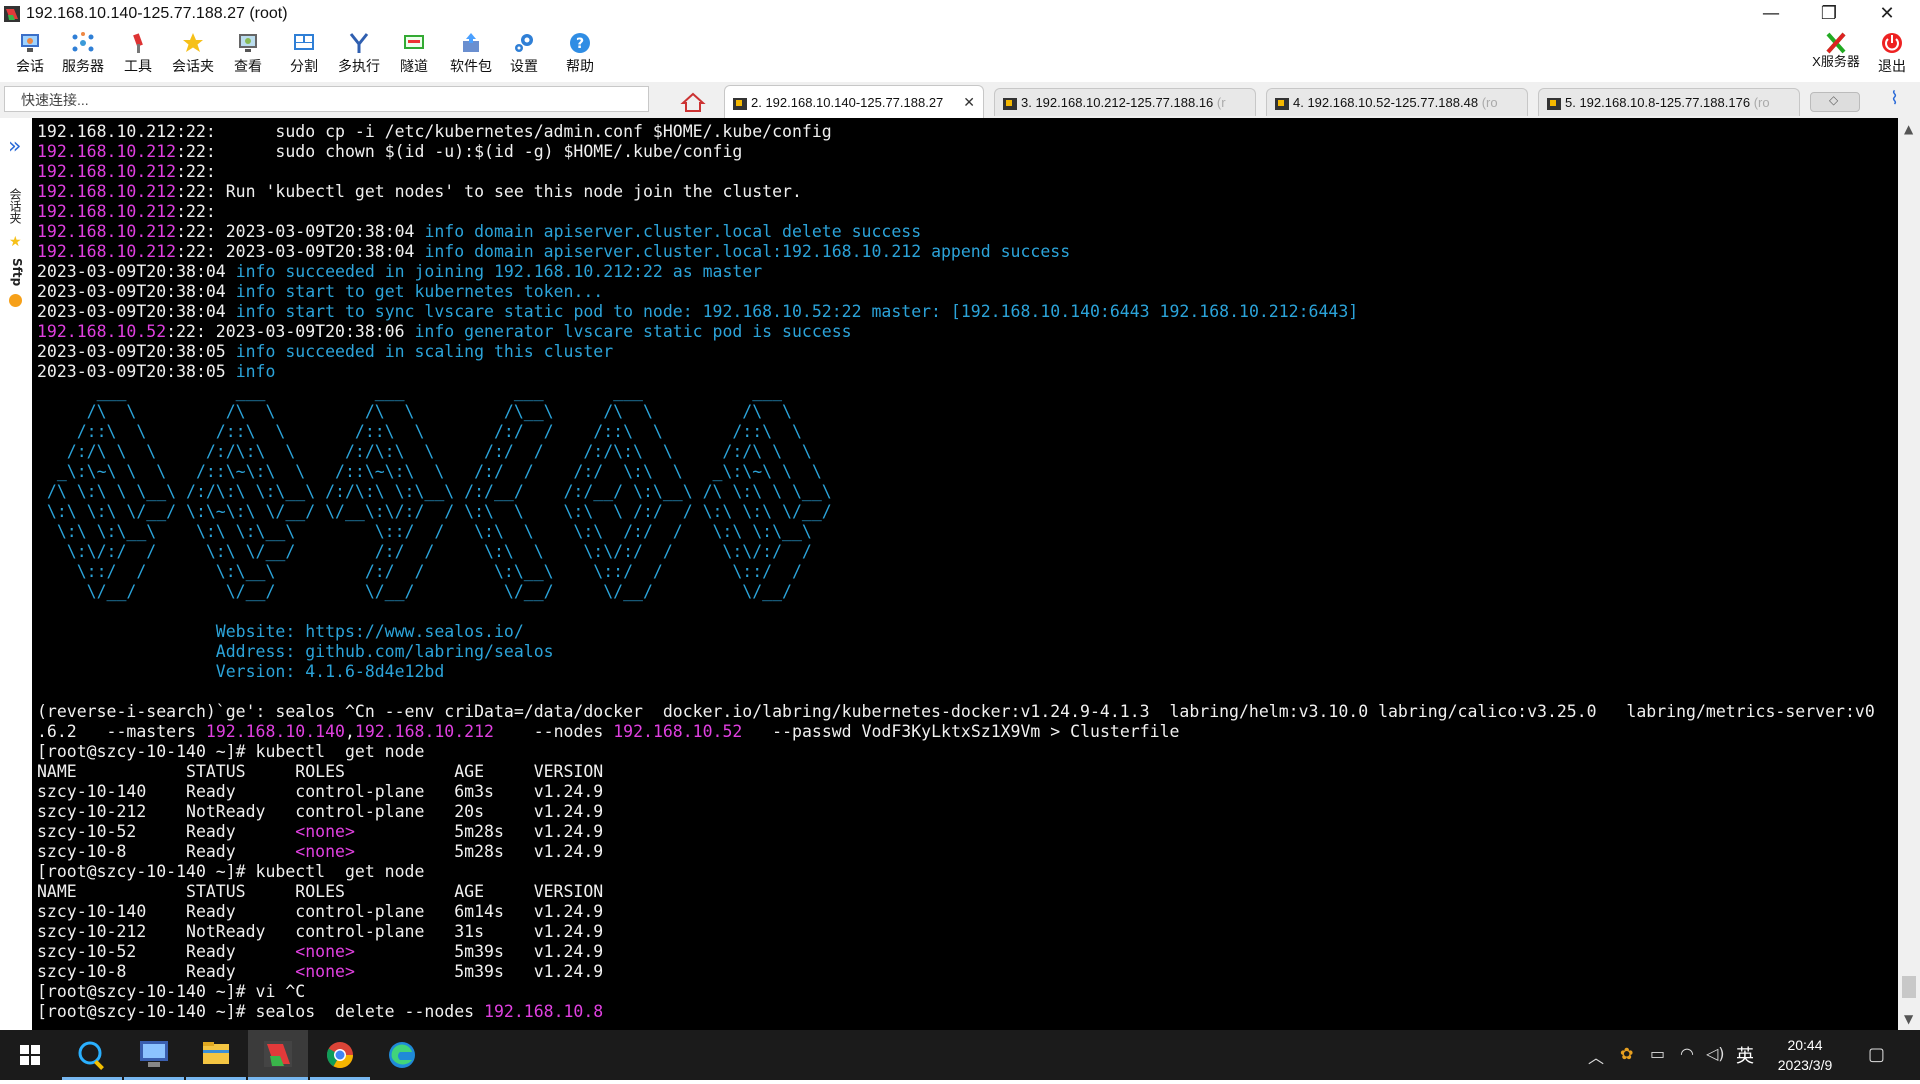 The image size is (1920, 1084). Describe the element at coordinates (471, 42) in the screenshot. I see `package-icon` at that location.